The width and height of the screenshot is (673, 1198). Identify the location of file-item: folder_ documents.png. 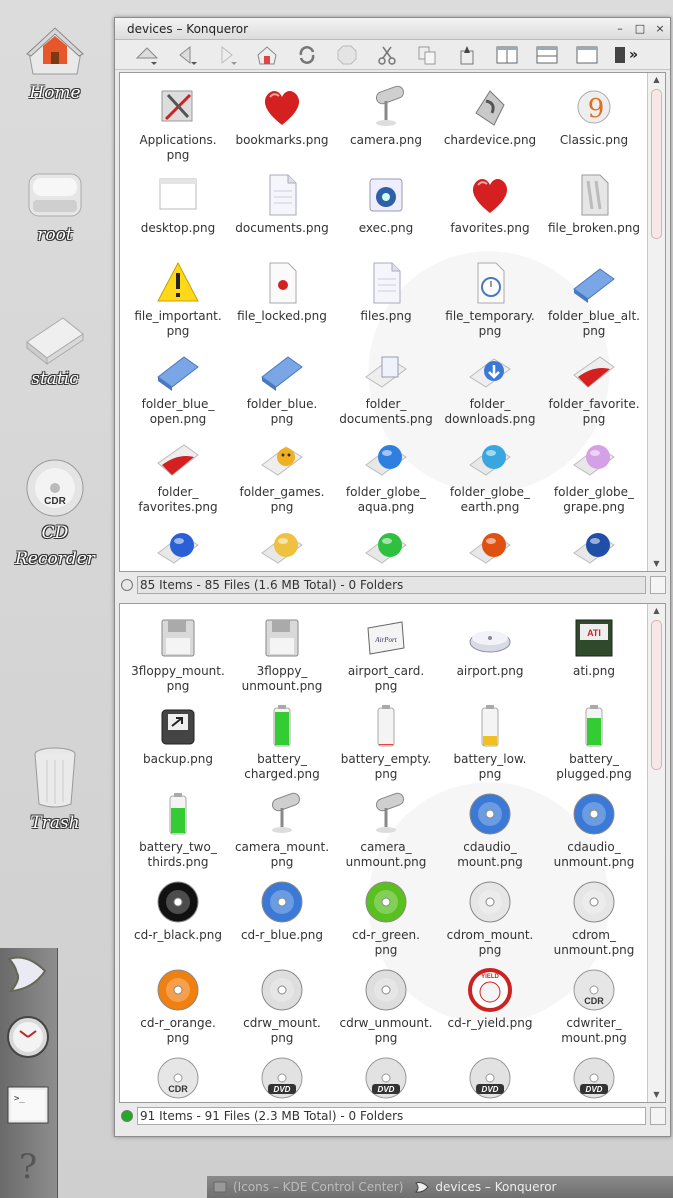
(386, 381).